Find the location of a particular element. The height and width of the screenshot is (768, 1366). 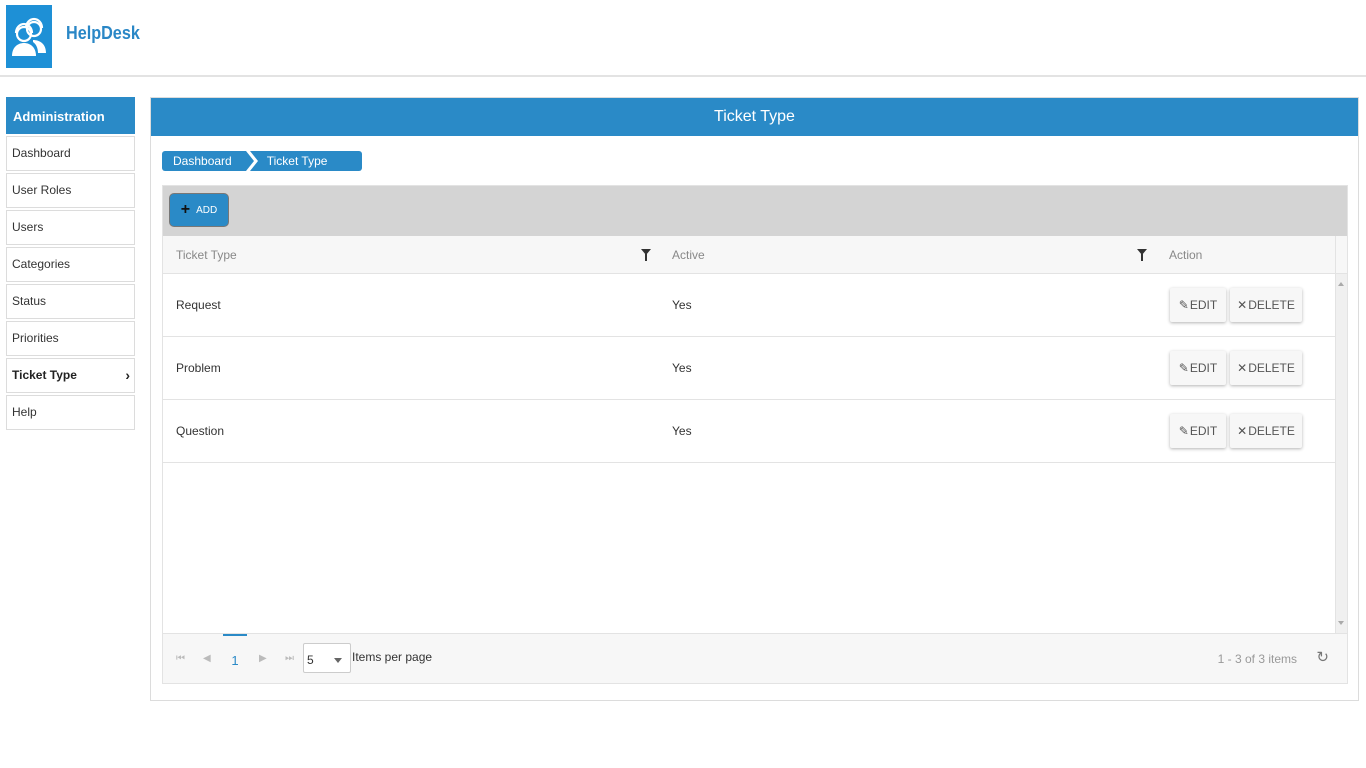

next-page-icon: ▶ is located at coordinates (263, 658).